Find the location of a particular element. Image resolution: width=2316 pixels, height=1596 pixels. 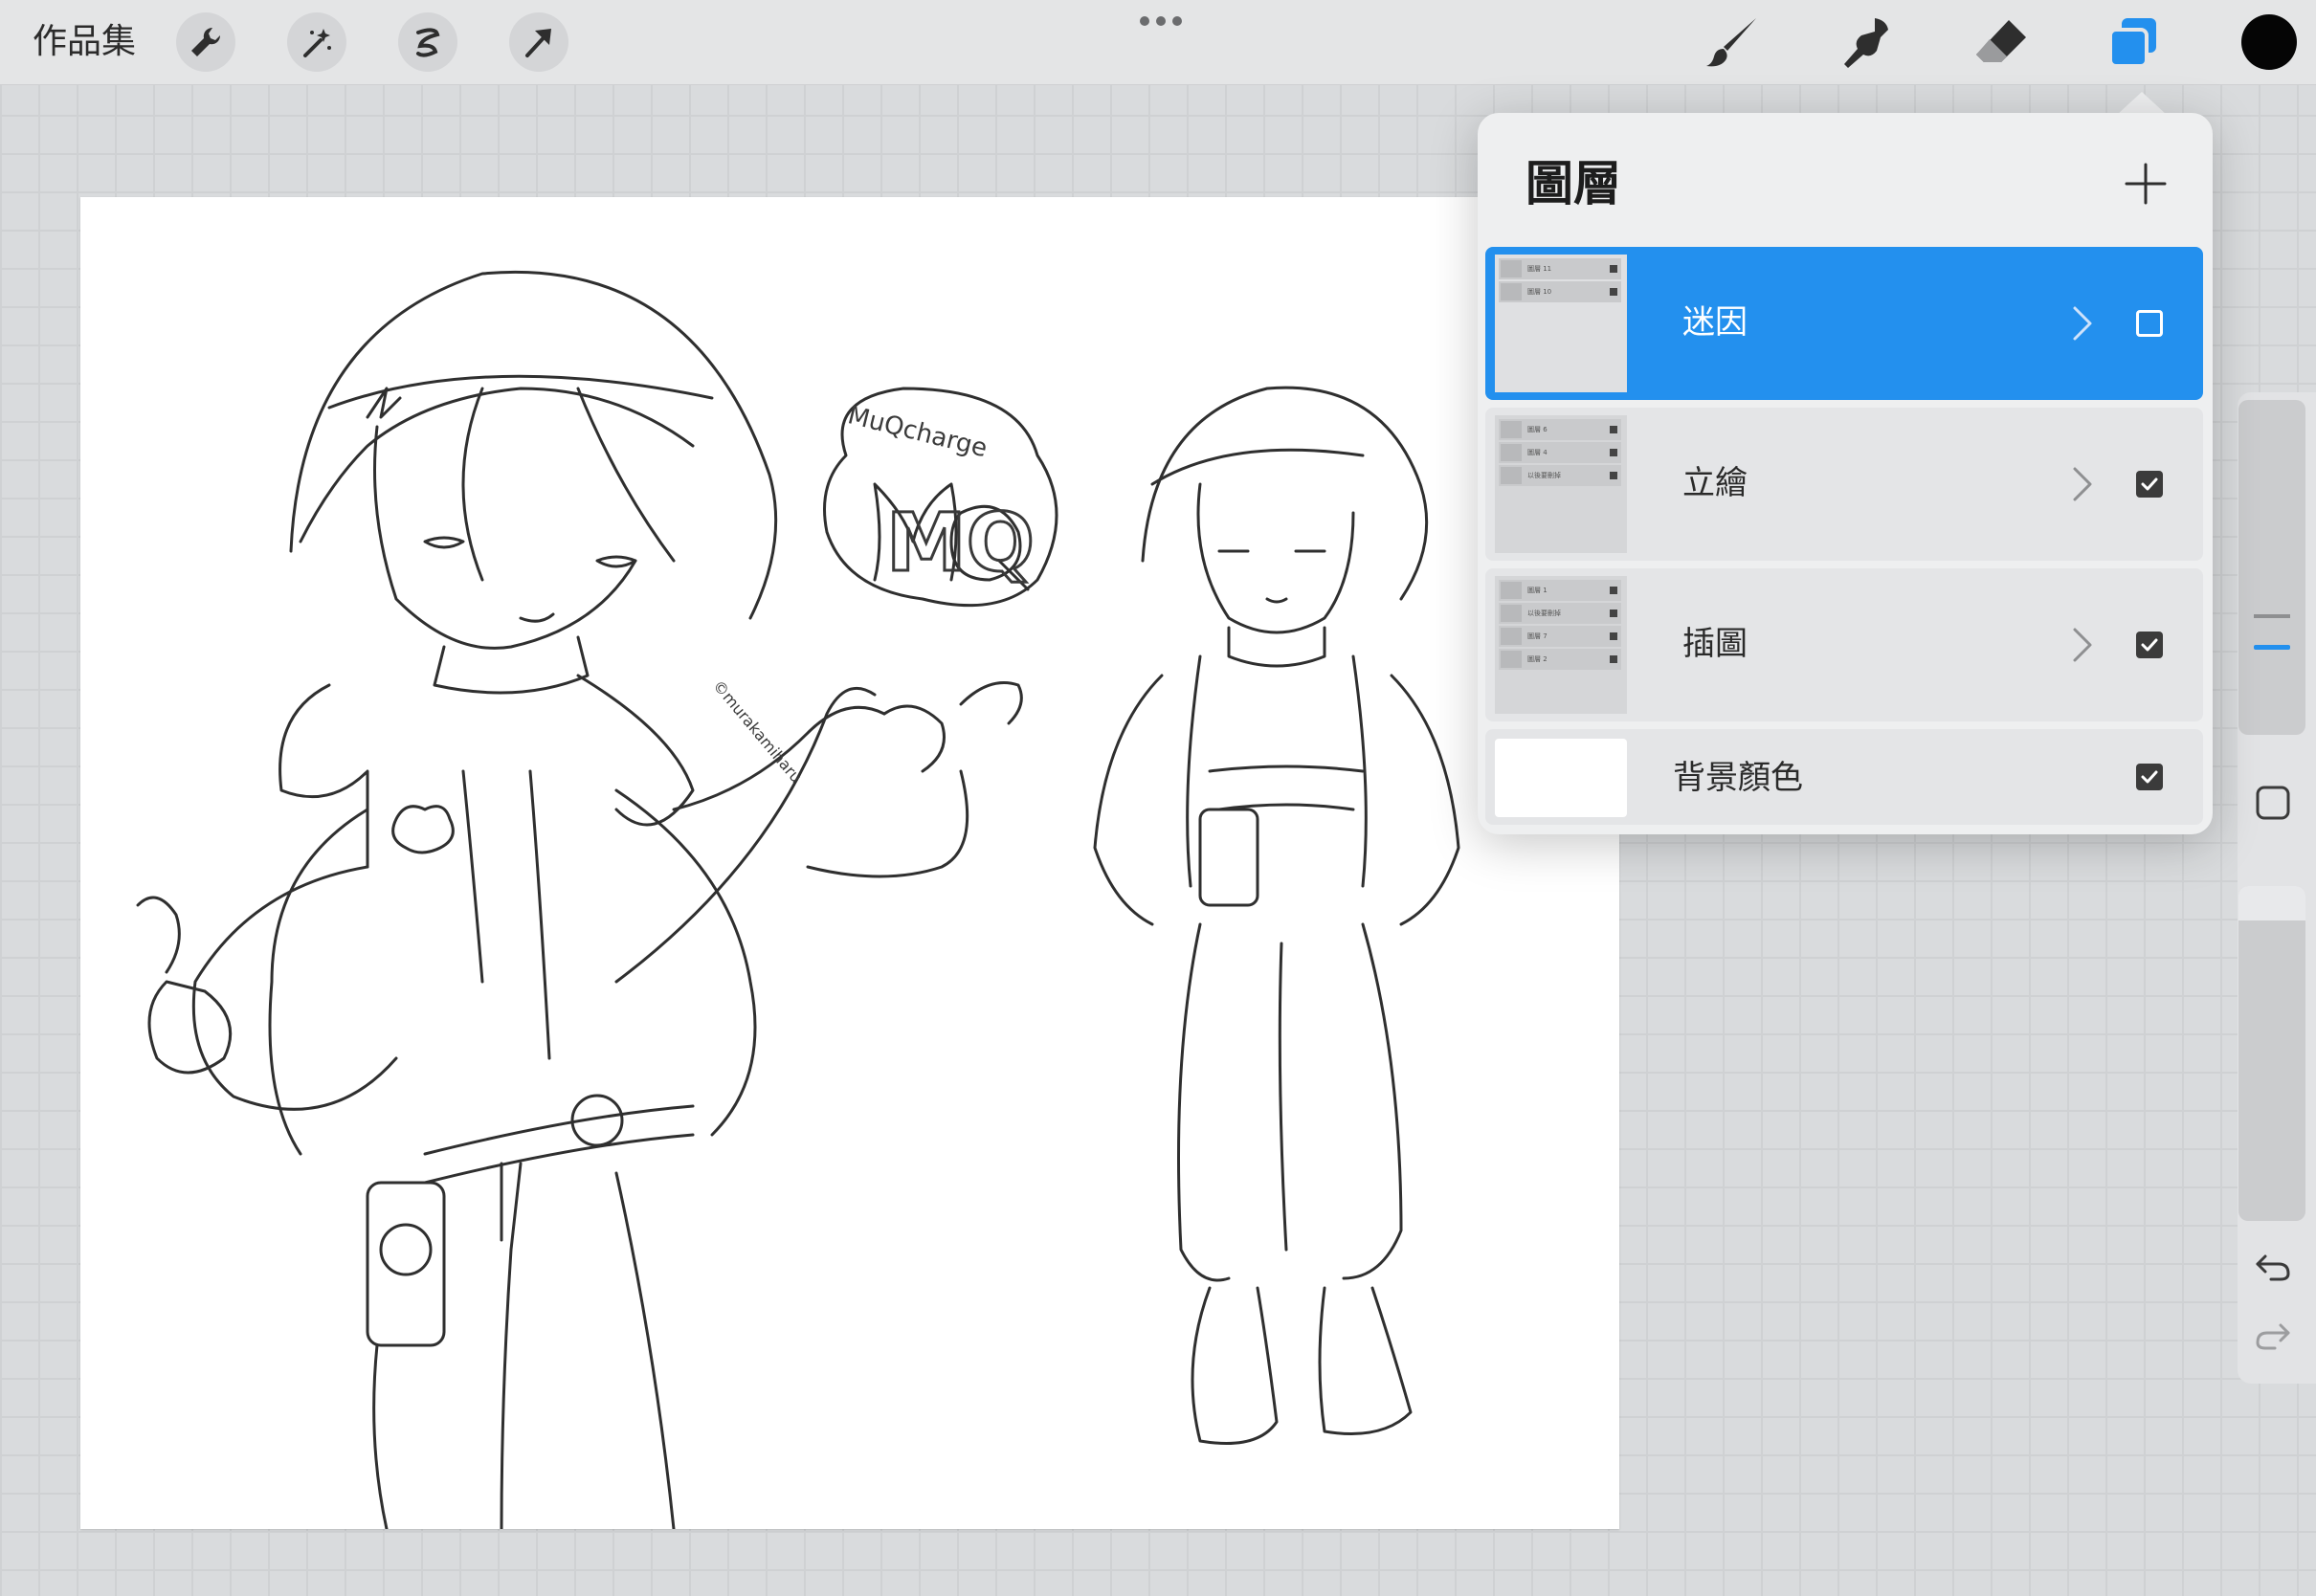

layer-name: 背景顏色 is located at coordinates (1738, 778).